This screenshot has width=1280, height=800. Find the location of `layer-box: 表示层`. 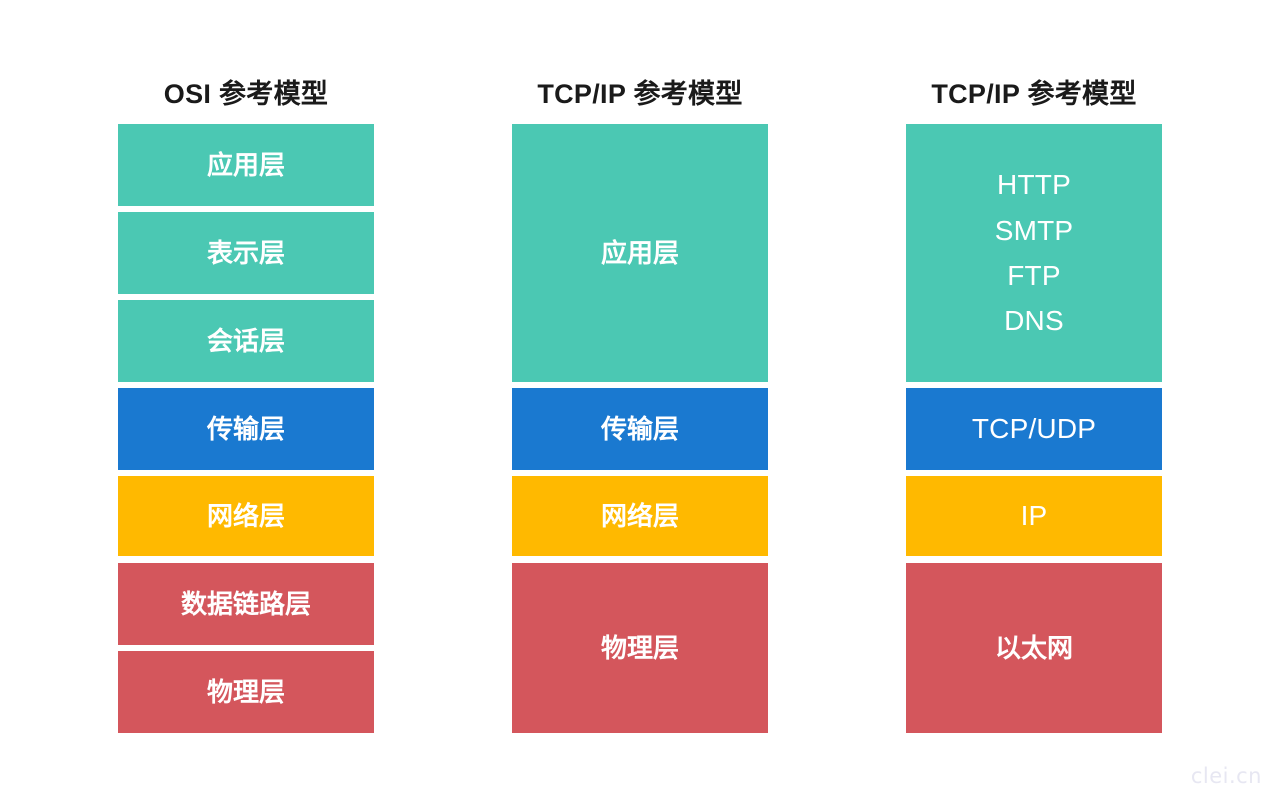

layer-box: 表示层 is located at coordinates (246, 253).